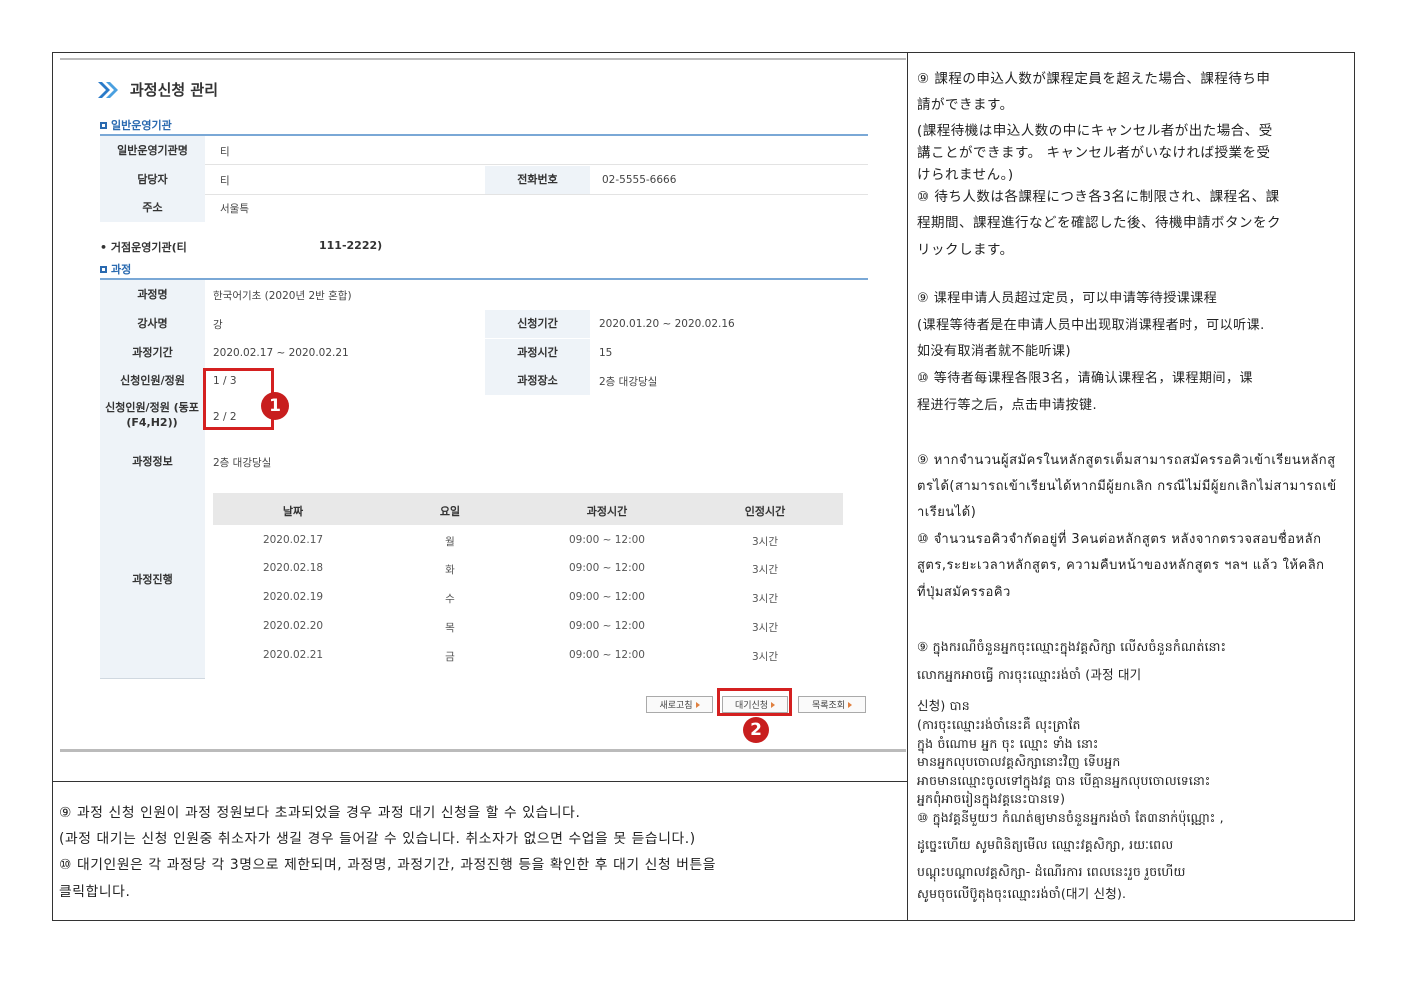 The image size is (1403, 992). What do you see at coordinates (281, 353) in the screenshot?
I see `value-course-period: 2020.02.17 ~ 2020.02.21` at bounding box center [281, 353].